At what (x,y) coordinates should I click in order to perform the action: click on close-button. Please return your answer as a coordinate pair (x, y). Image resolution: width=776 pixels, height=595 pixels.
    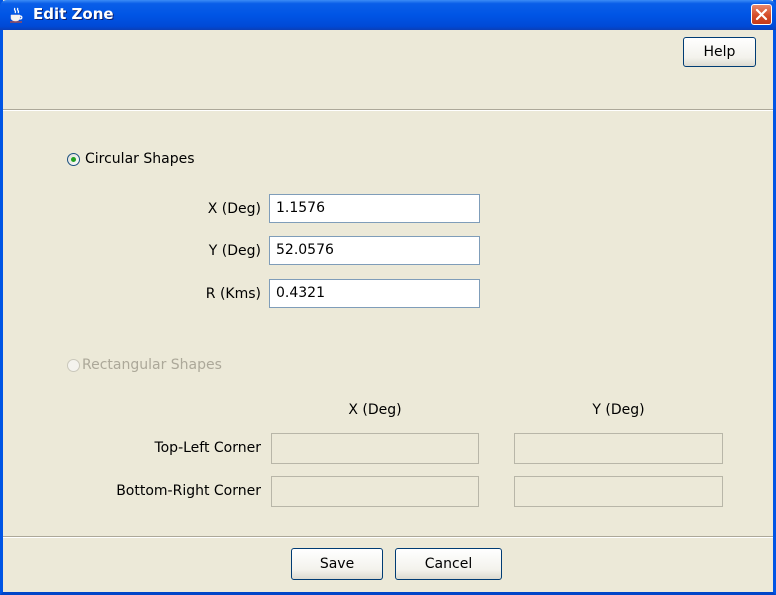
    Looking at the image, I should click on (761, 14).